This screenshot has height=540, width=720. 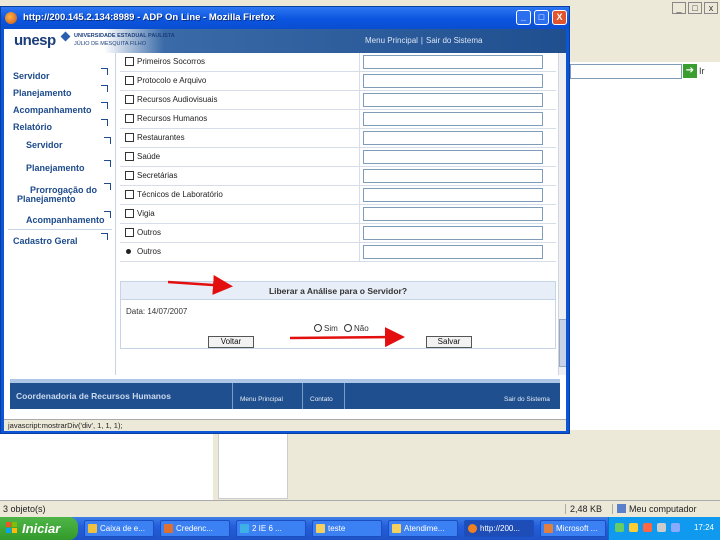 I want to click on annotation-arrows, so click(x=286, y=311).